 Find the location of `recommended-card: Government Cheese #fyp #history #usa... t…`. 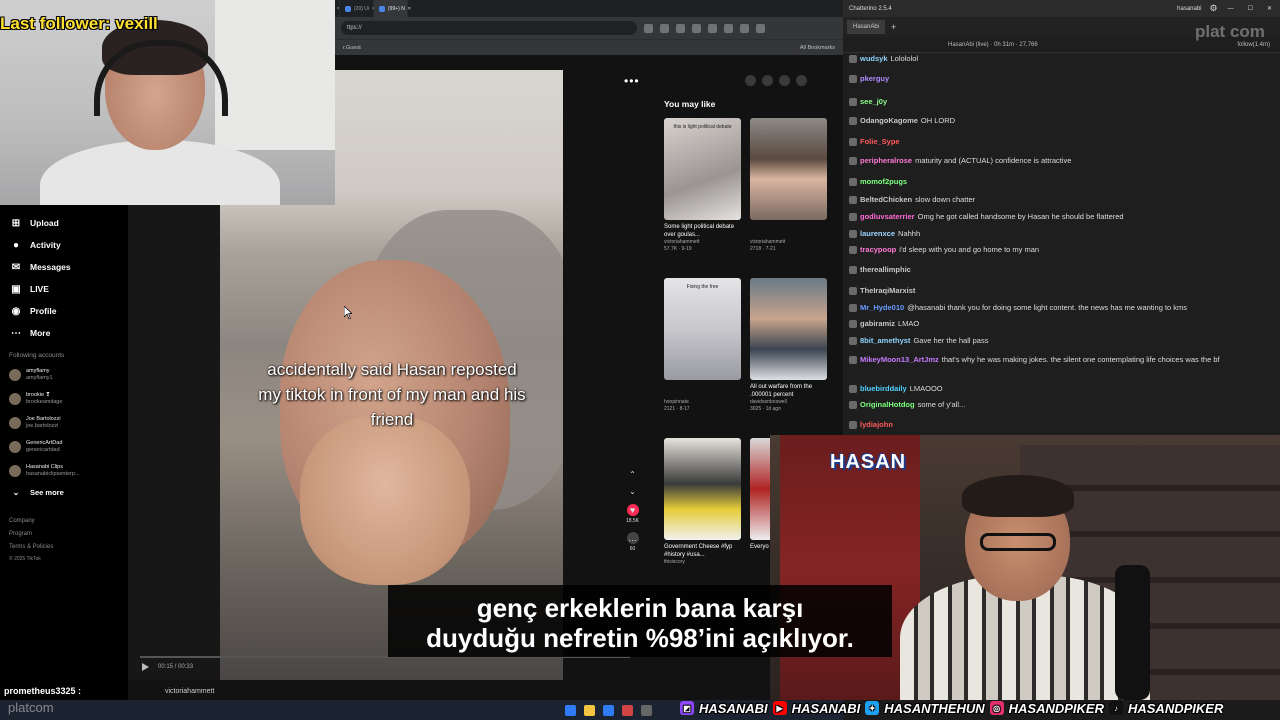

recommended-card: Government Cheese #fyp #history #usa... t… is located at coordinates (702, 502).